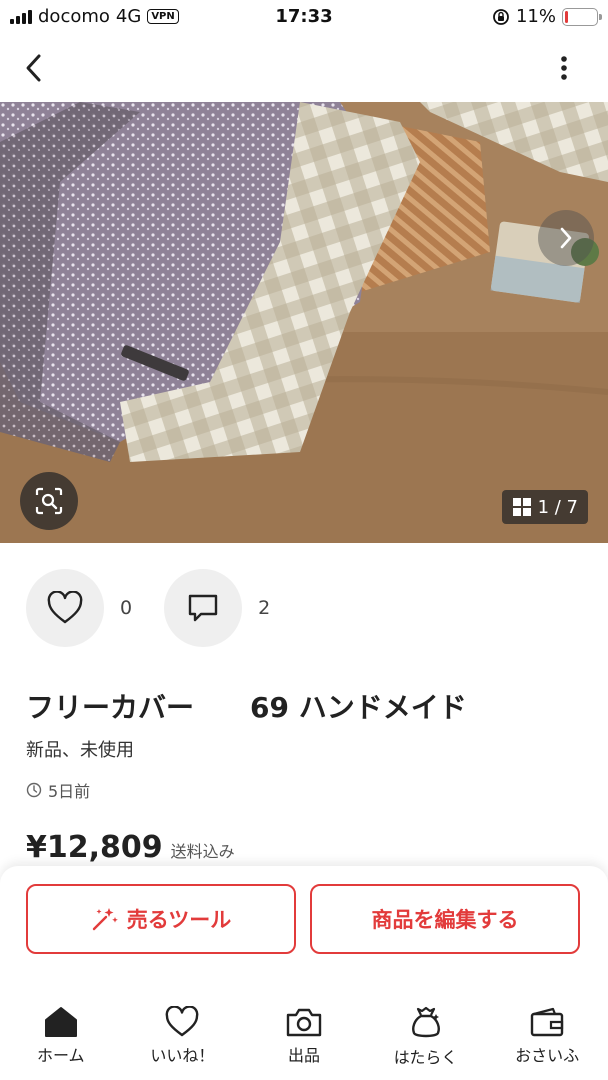 The image size is (608, 1080). I want to click on nav-bar, so click(304, 68).